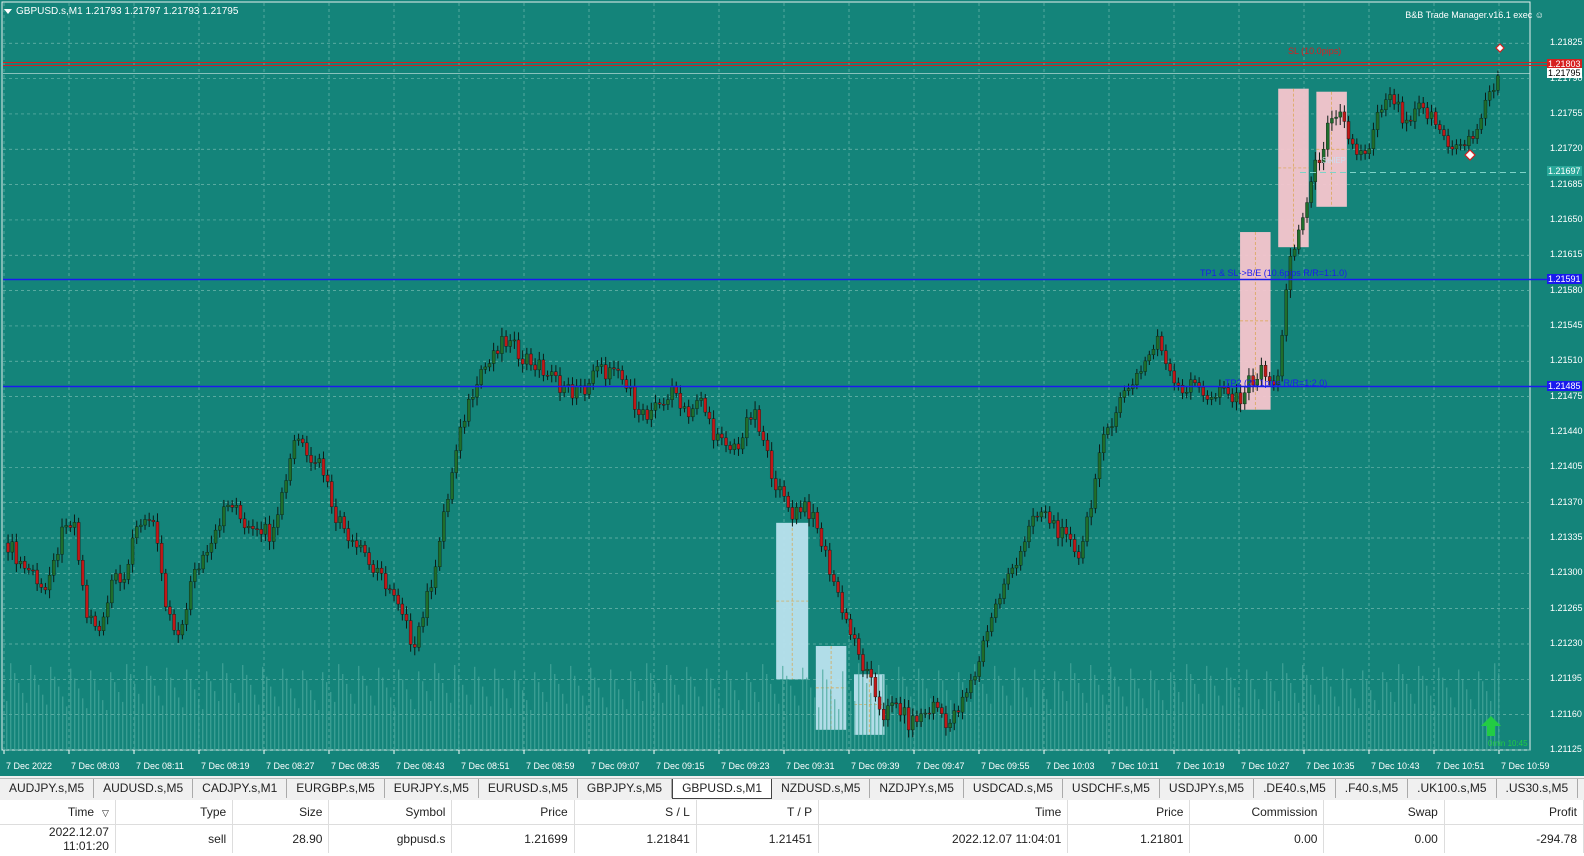 This screenshot has width=1584, height=856. Describe the element at coordinates (390, 812) in the screenshot. I see `column-header-symbol: Symbol` at that location.